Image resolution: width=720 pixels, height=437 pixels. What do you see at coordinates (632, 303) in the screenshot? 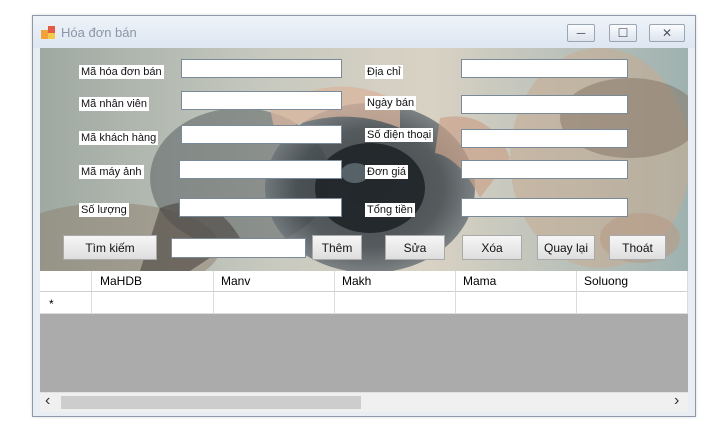
I see `new-row-cell-soluong` at bounding box center [632, 303].